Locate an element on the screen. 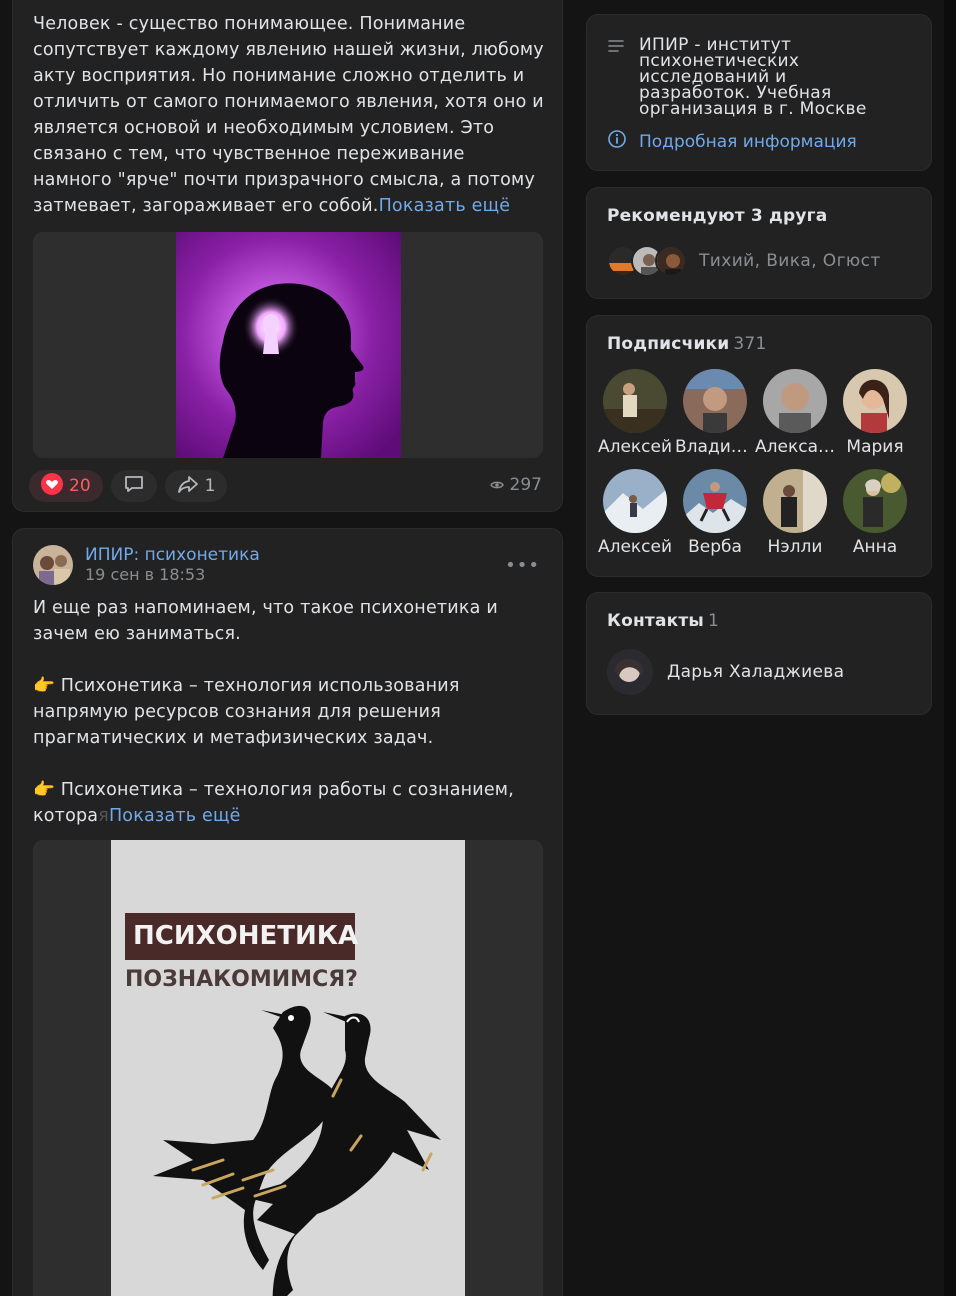 This screenshot has width=956, height=1296. subscriber-name: Мария is located at coordinates (875, 447).